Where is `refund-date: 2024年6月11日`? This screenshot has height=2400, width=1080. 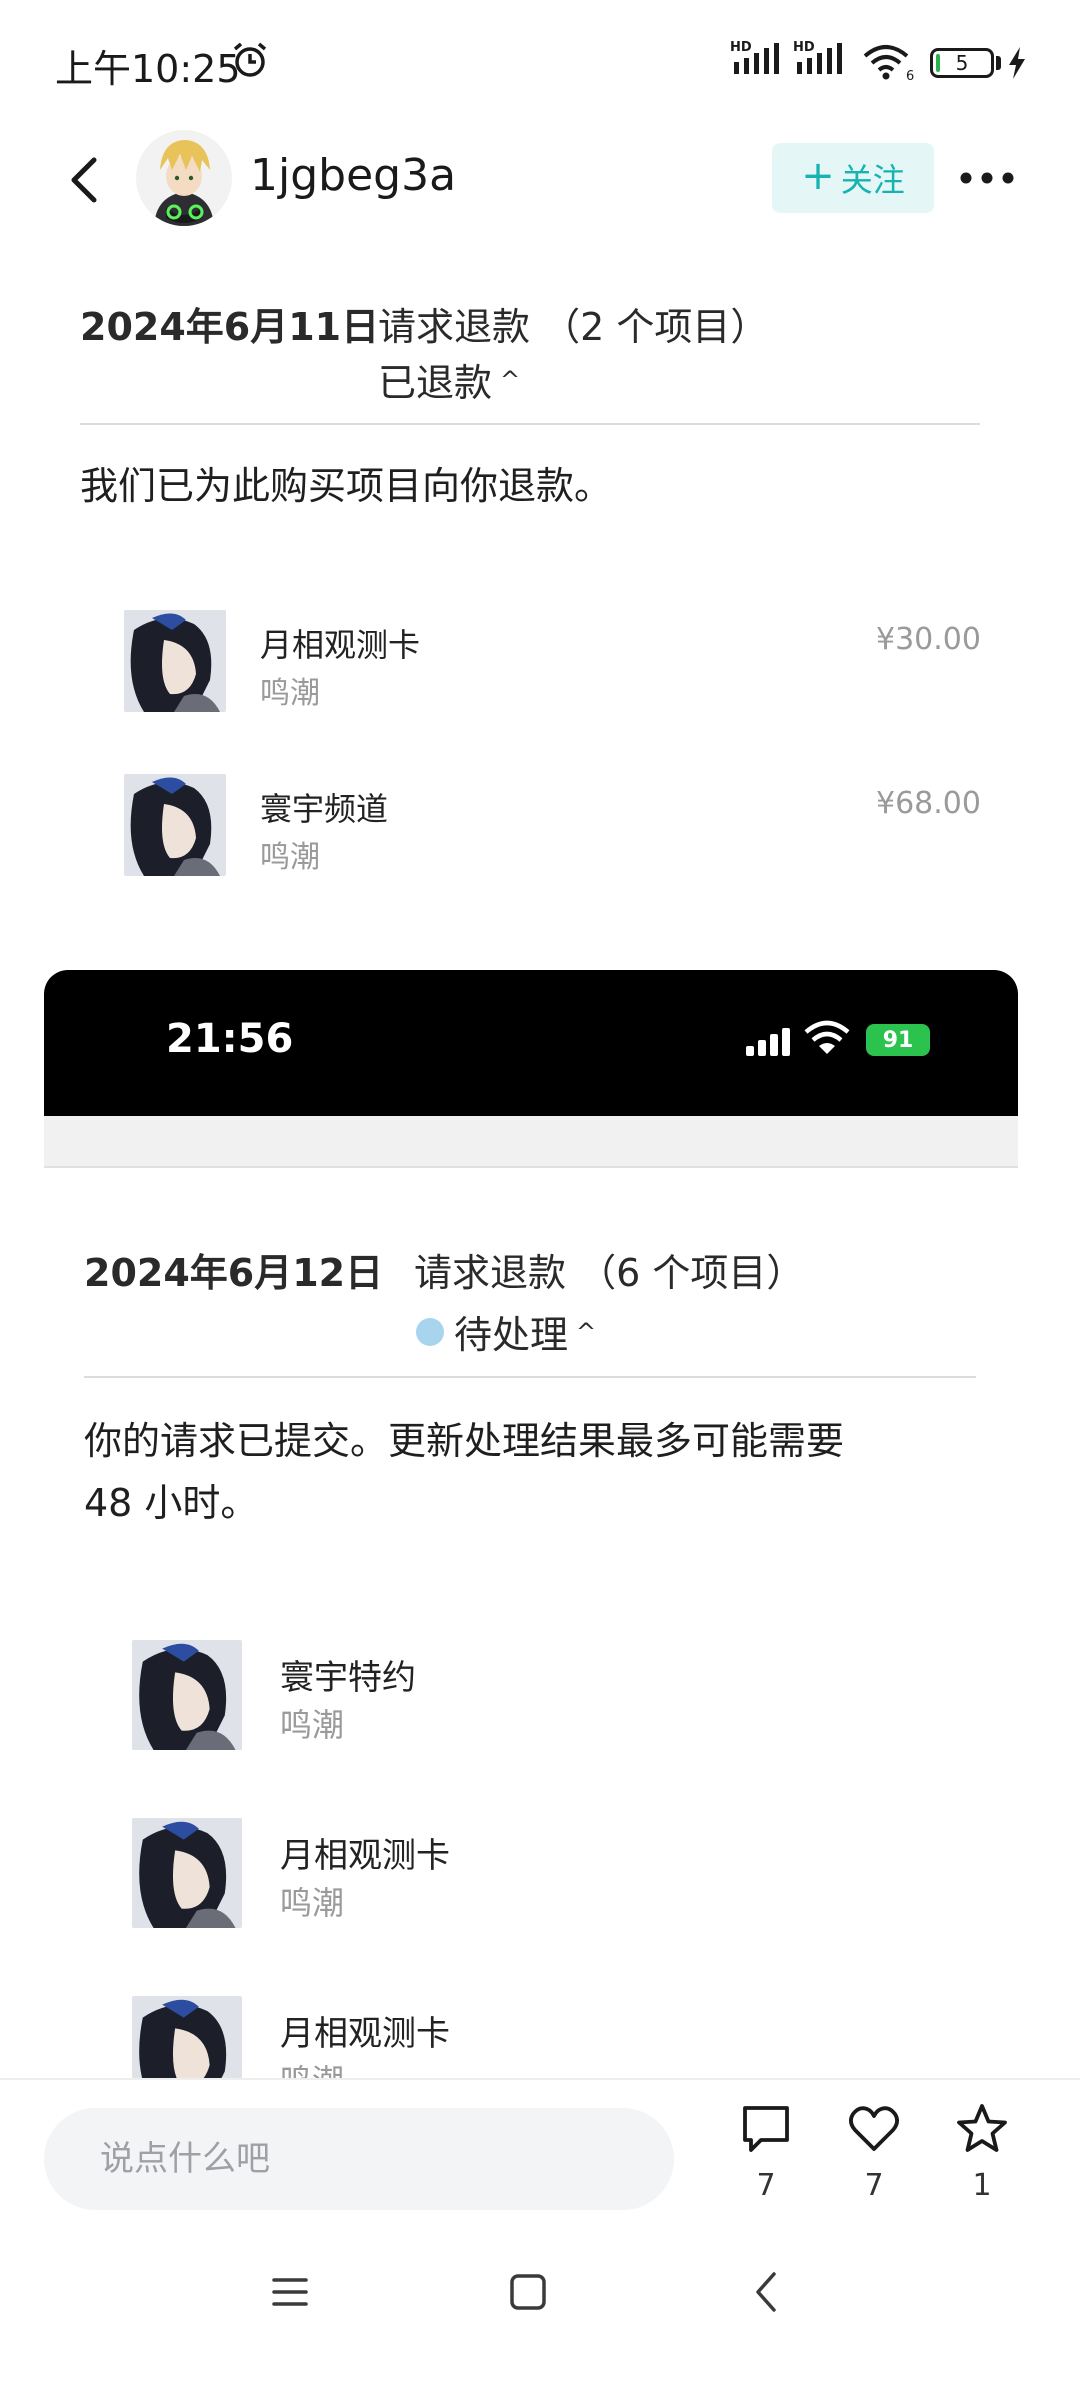 refund-date: 2024年6月11日 is located at coordinates (230, 327).